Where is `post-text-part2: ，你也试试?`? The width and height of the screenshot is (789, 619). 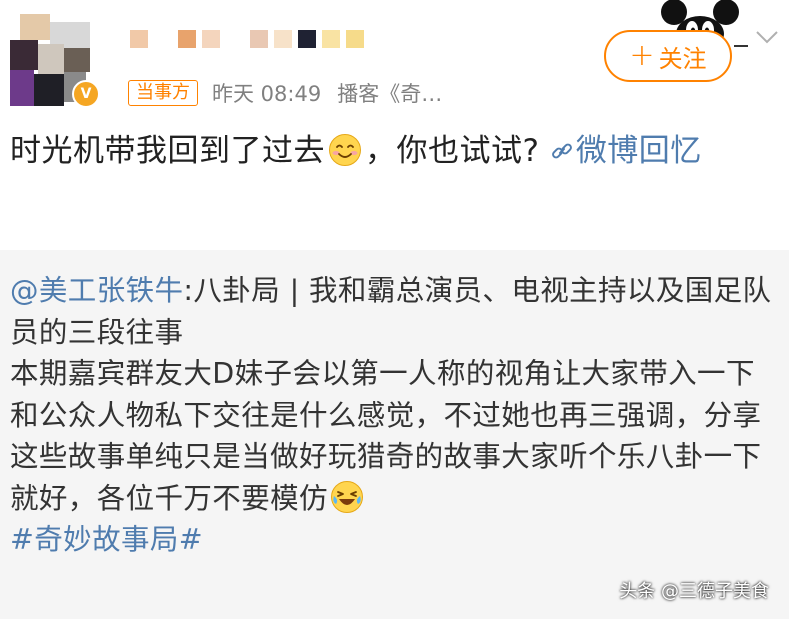
post-text-part2: ，你也试试? is located at coordinates (452, 151).